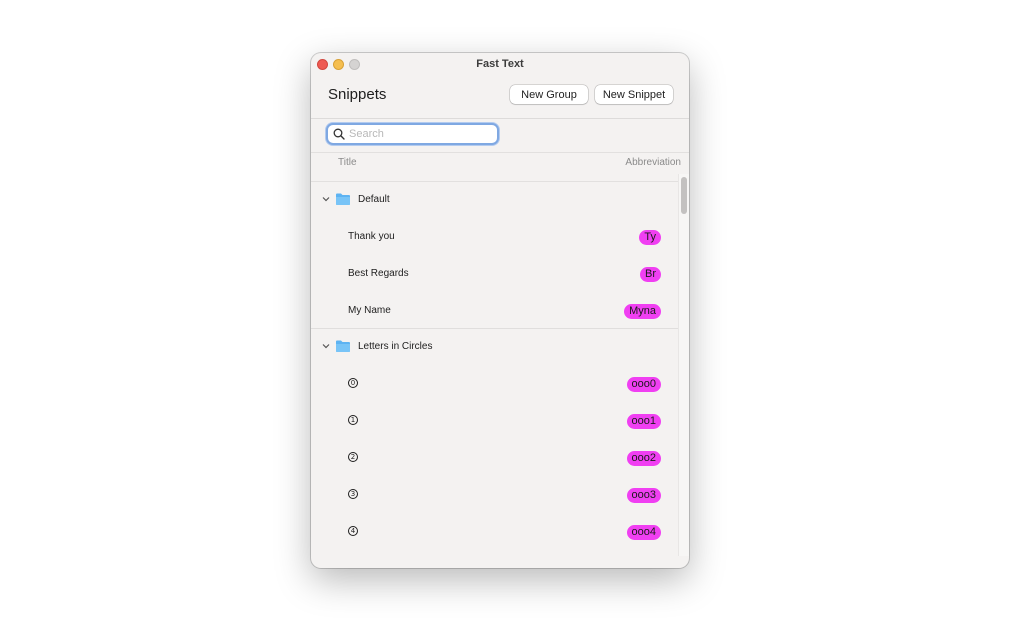  What do you see at coordinates (643, 421) in the screenshot?
I see `abbreviation-badge: ooo1` at bounding box center [643, 421].